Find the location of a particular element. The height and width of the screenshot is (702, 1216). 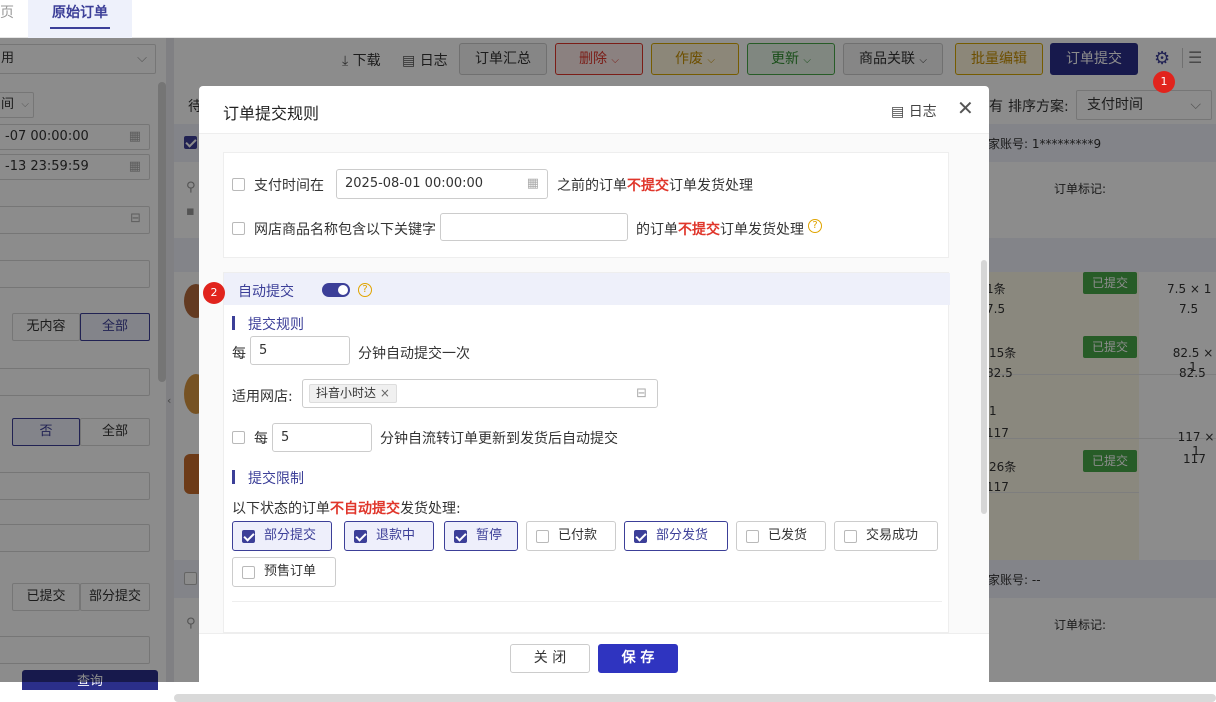

status-label: 已付款 is located at coordinates (578, 535).